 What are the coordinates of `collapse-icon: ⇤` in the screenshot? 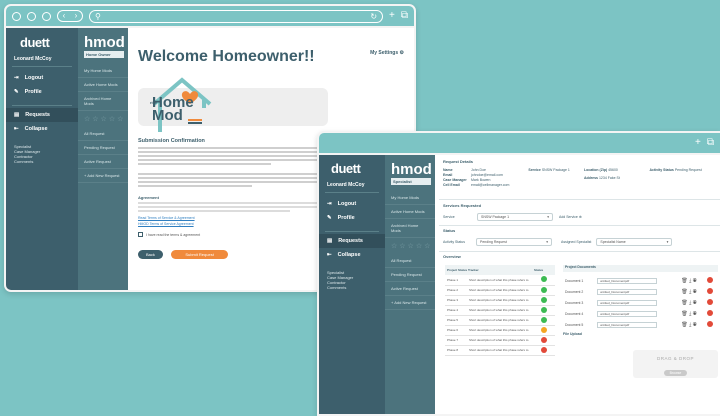 It's located at (329, 255).